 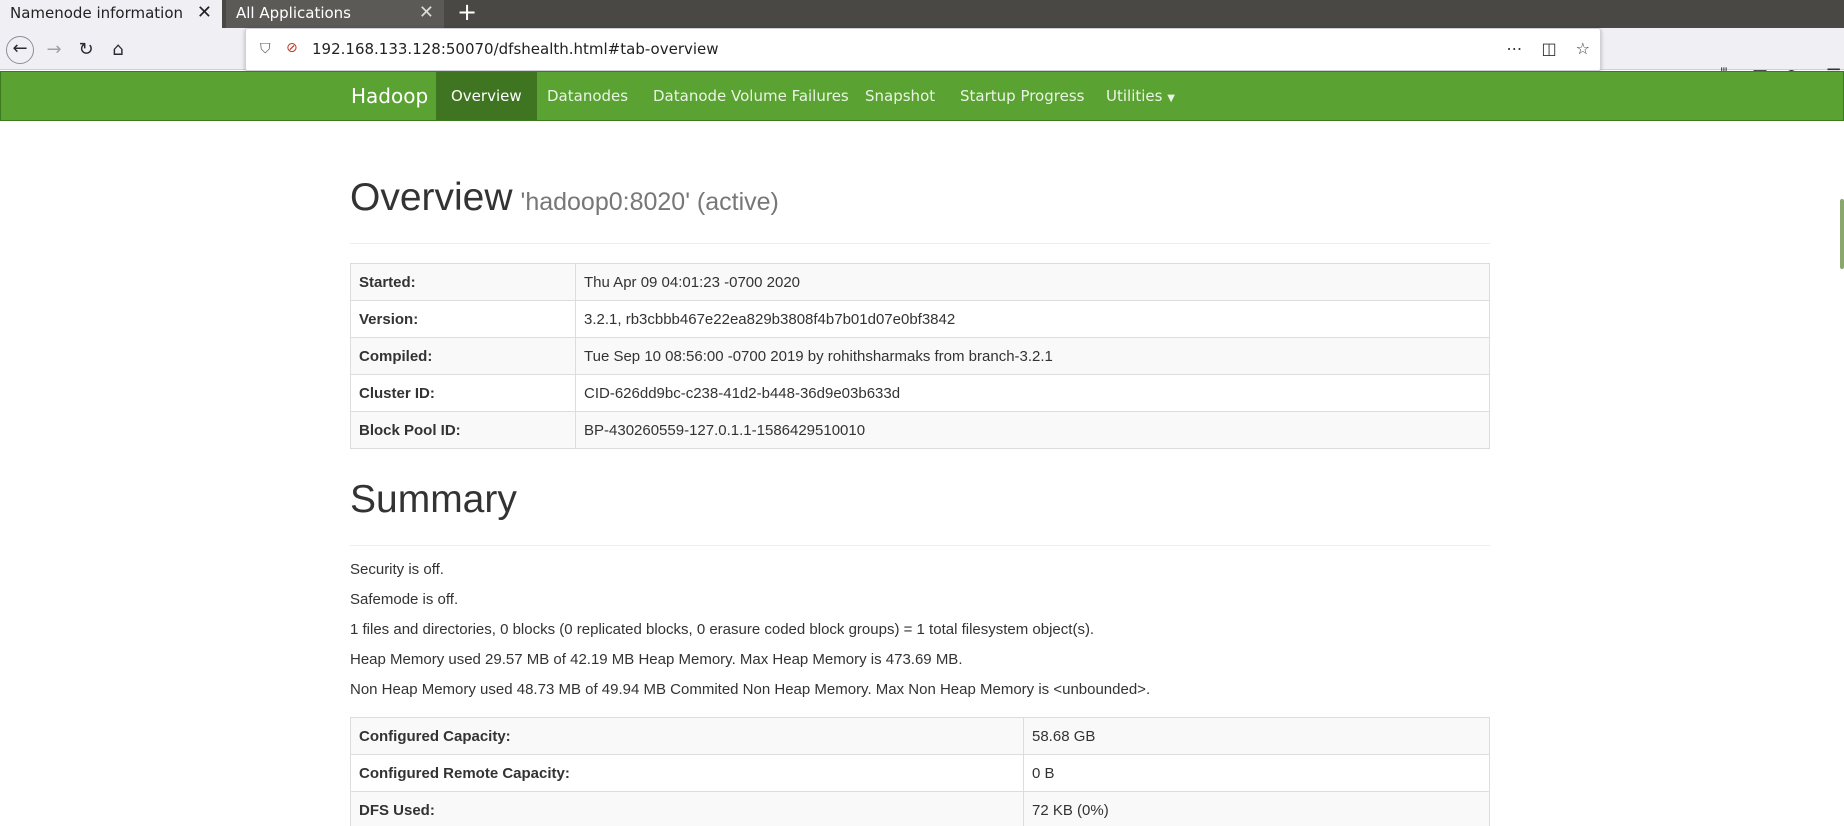 I want to click on nav-utilities-label: Utilities, so click(x=1134, y=96).